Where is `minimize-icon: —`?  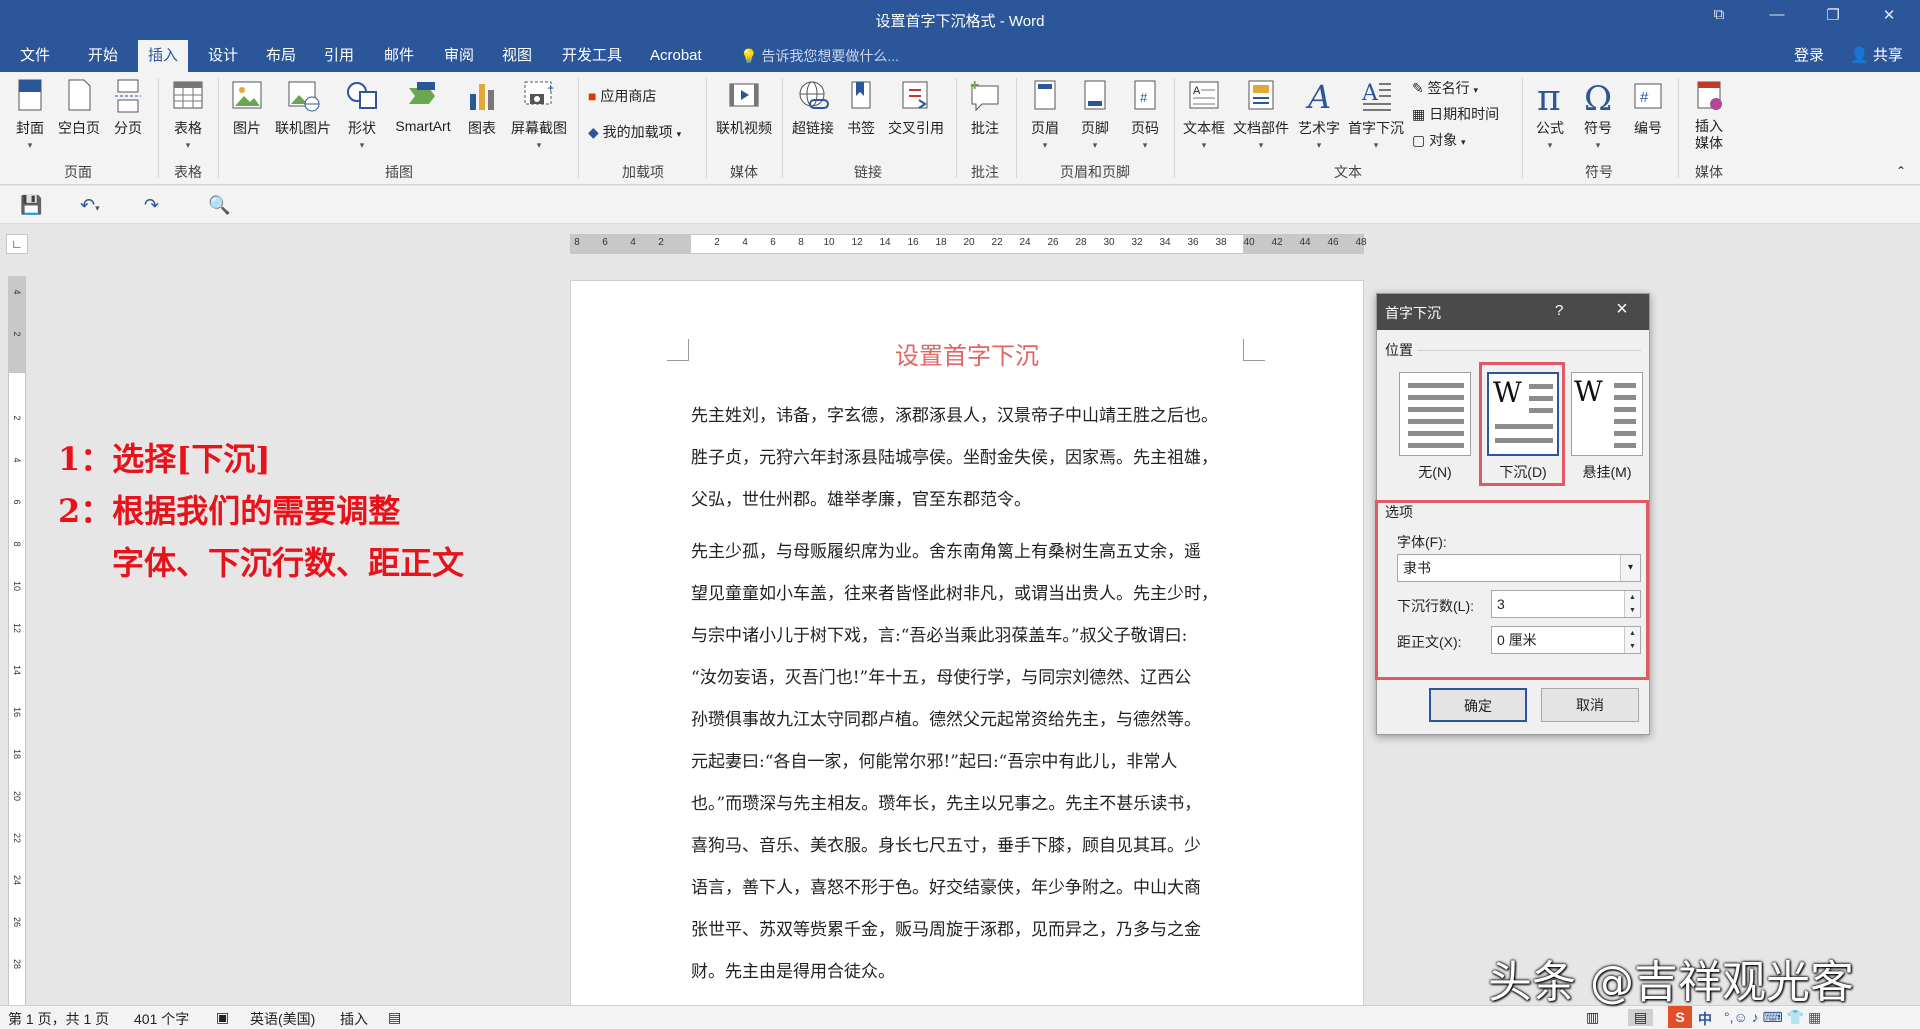 minimize-icon: — is located at coordinates (1777, 14).